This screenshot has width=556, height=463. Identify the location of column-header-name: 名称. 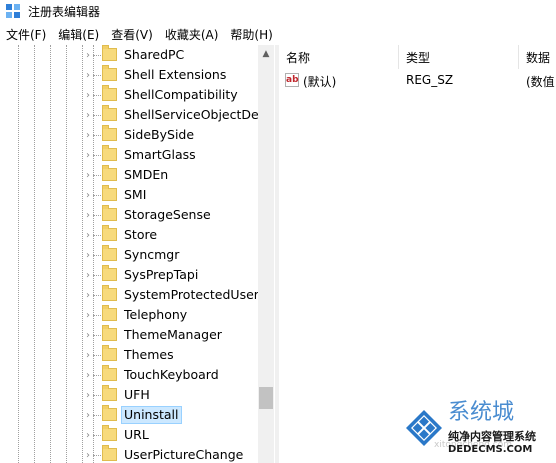
(339, 57).